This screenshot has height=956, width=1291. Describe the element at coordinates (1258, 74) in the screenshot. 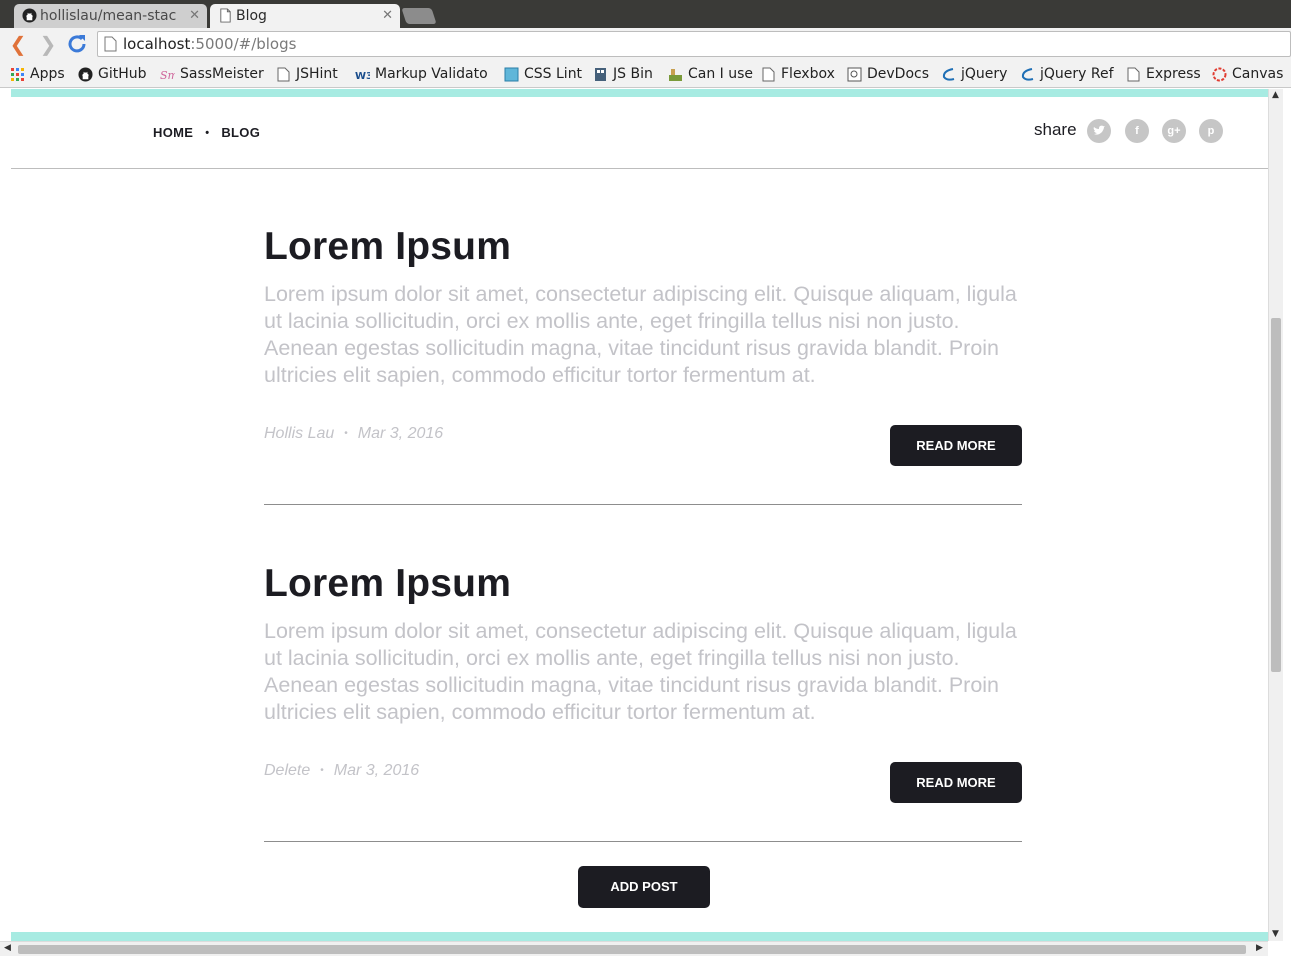

I see `bookmark-label: Canvas` at that location.